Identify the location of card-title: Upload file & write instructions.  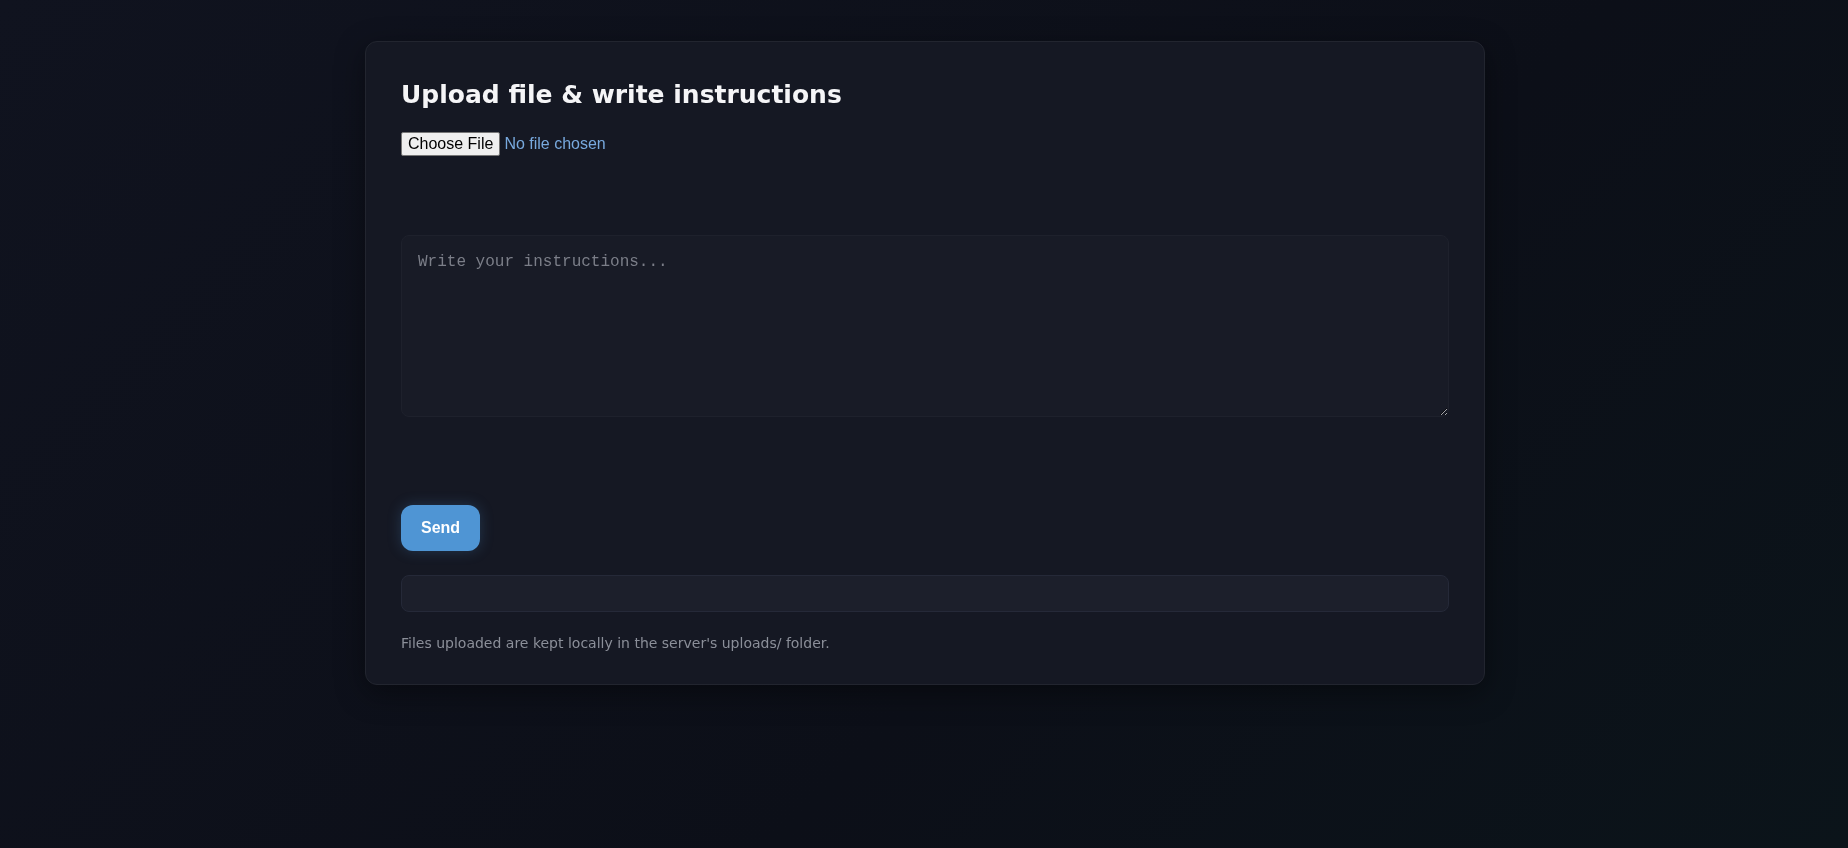
(622, 95).